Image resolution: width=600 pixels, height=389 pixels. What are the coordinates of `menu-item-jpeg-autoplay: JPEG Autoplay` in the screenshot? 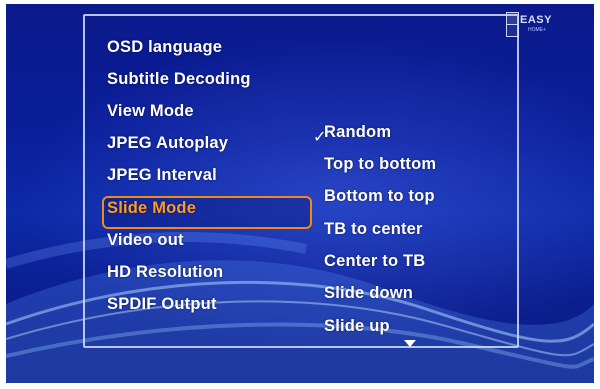 It's located at (167, 143).